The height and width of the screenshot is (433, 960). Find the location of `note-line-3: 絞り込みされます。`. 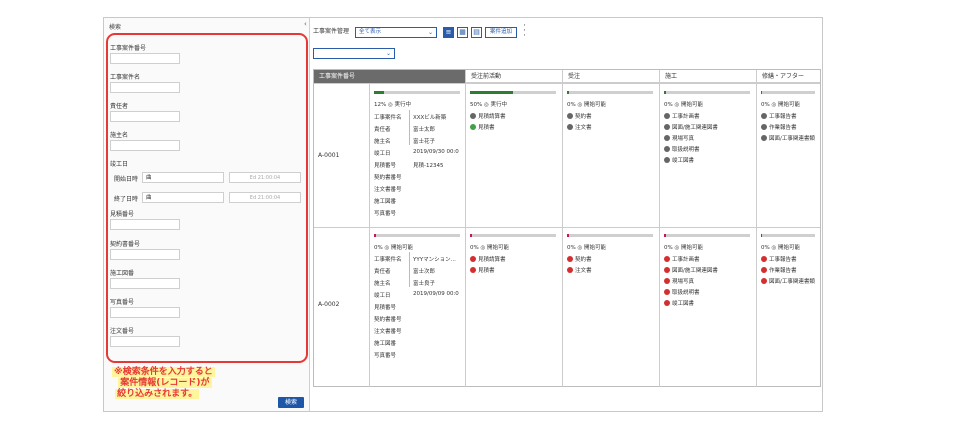

note-line-3: 絞り込みされます。 is located at coordinates (157, 394).